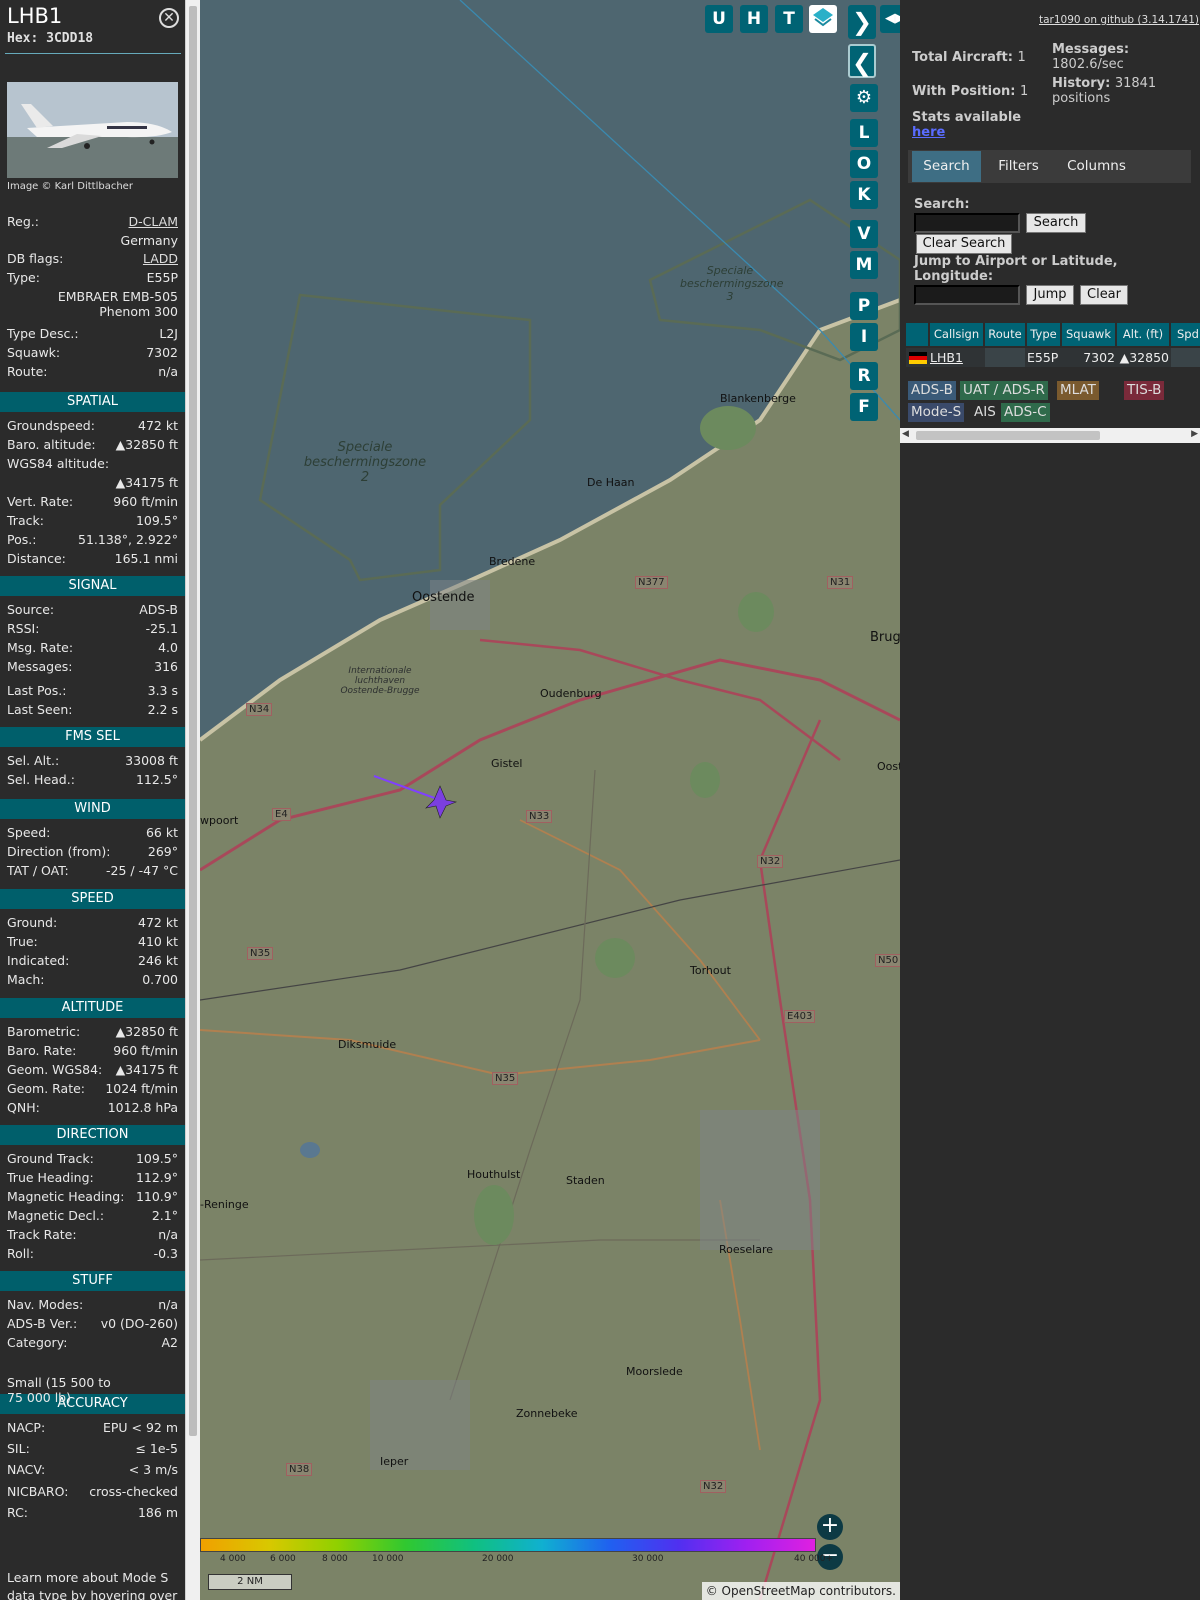 Image resolution: width=1200 pixels, height=1600 pixels. I want to click on tab-filters: Filters, so click(1018, 166).